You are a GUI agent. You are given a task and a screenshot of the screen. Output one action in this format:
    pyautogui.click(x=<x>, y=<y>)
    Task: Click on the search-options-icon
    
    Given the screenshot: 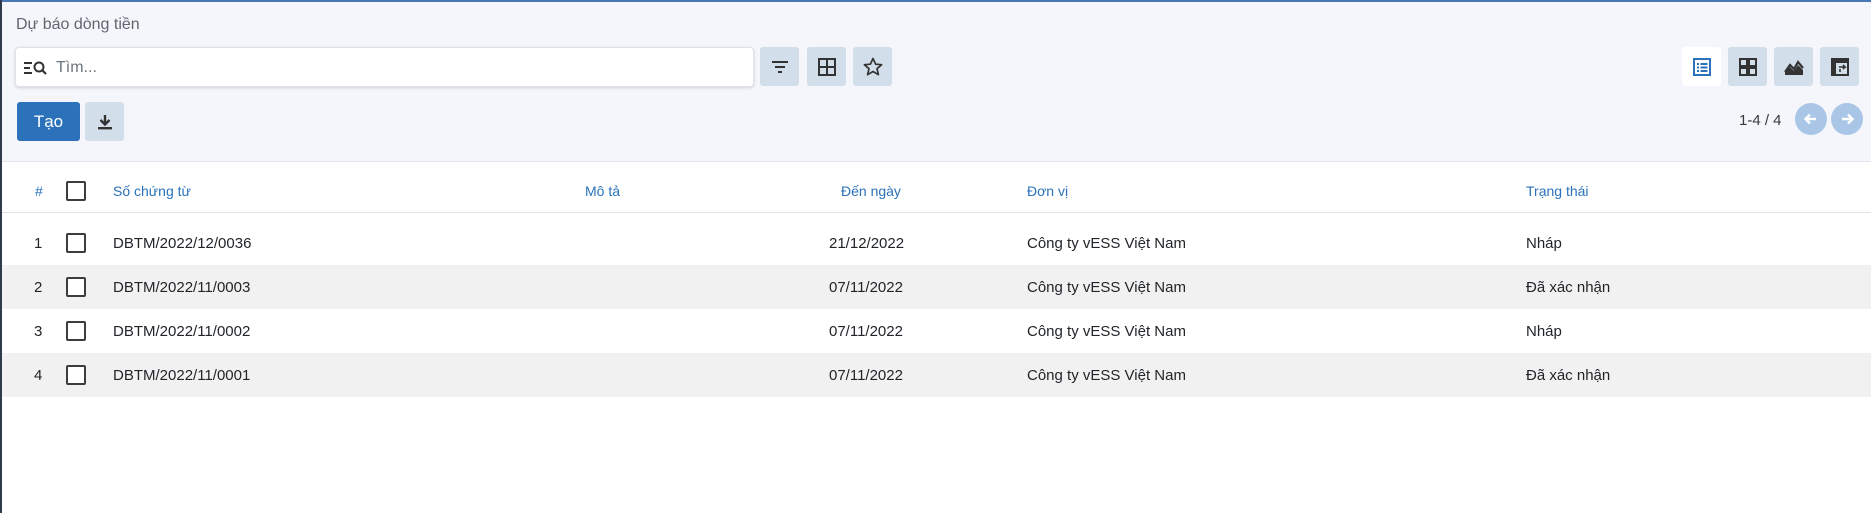 What is the action you would take?
    pyautogui.click(x=36, y=68)
    